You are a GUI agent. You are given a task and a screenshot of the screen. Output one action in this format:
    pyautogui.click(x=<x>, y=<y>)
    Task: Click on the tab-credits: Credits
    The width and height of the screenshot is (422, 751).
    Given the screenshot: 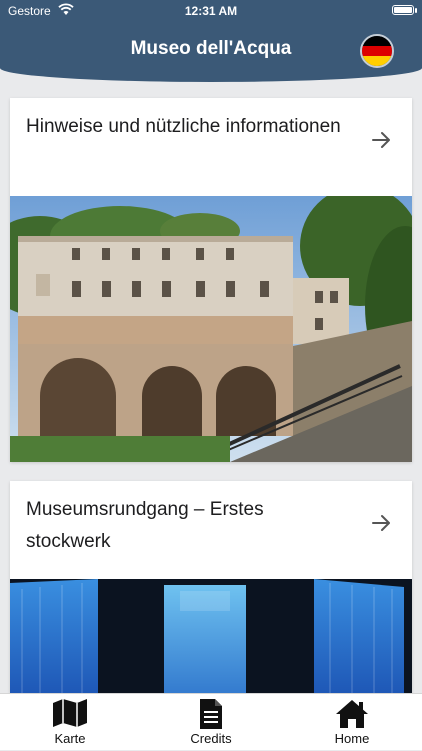 What is the action you would take?
    pyautogui.click(x=211, y=722)
    